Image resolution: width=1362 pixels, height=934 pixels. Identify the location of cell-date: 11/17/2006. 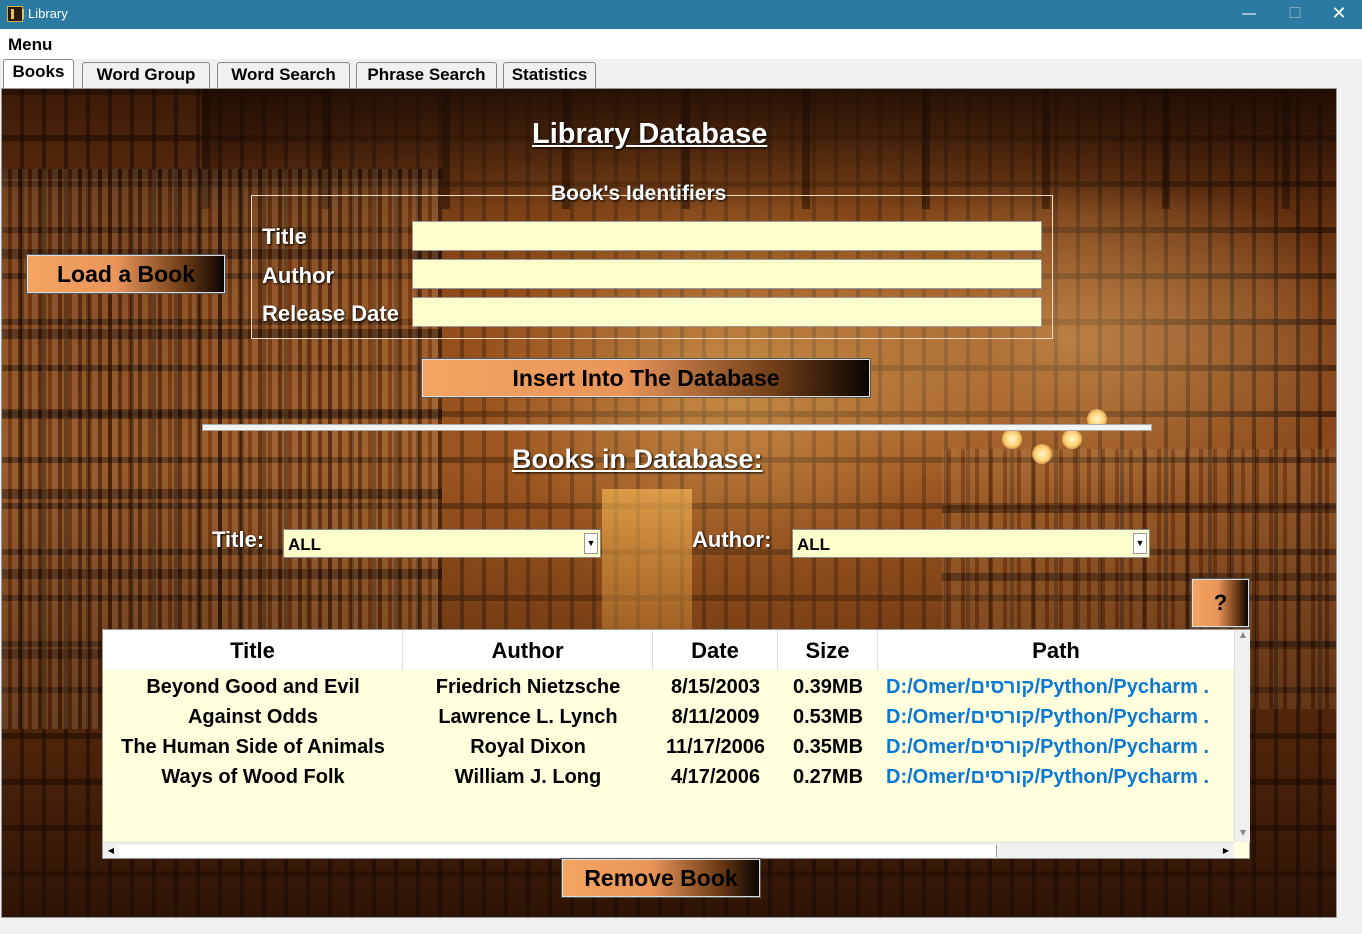
(715, 747).